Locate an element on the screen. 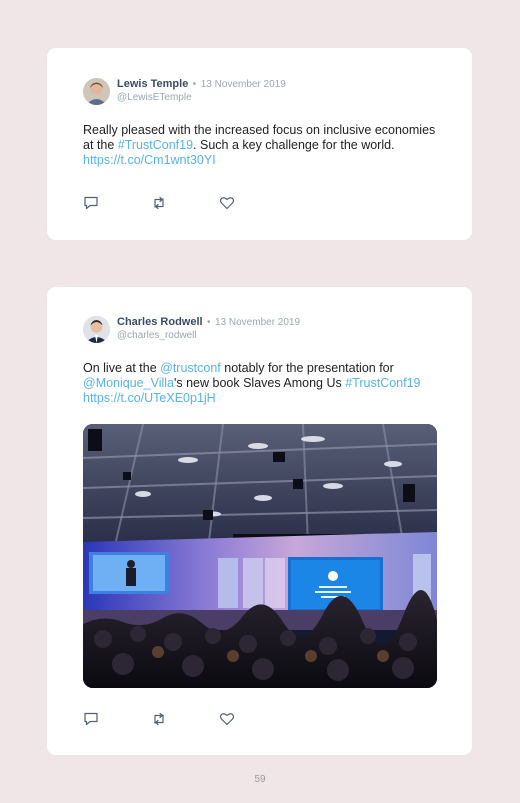 Image resolution: width=520 pixels, height=803 pixels. author-name: Lewis Temple is located at coordinates (152, 84).